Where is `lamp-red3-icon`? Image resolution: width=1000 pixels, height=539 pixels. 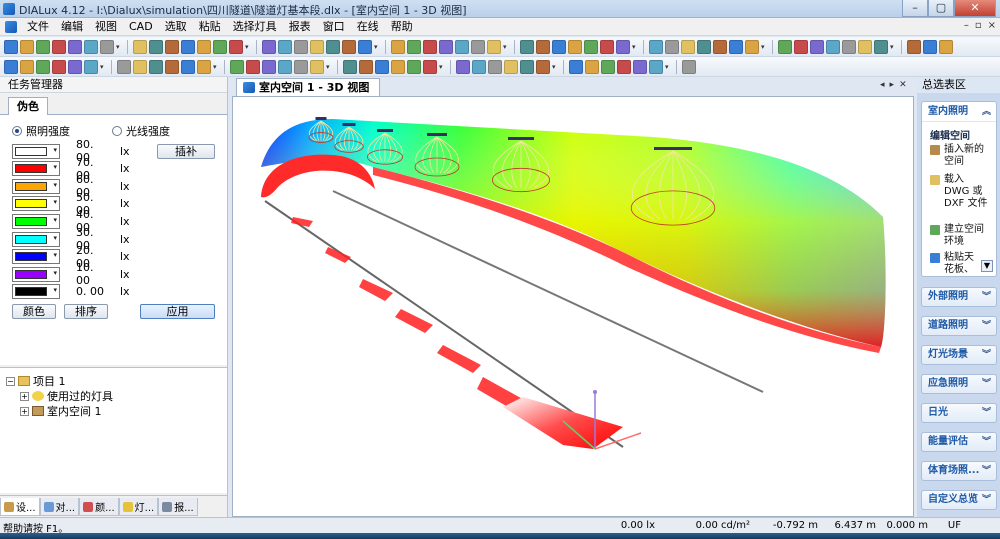
lamp-red3-icon is located at coordinates (204, 67).